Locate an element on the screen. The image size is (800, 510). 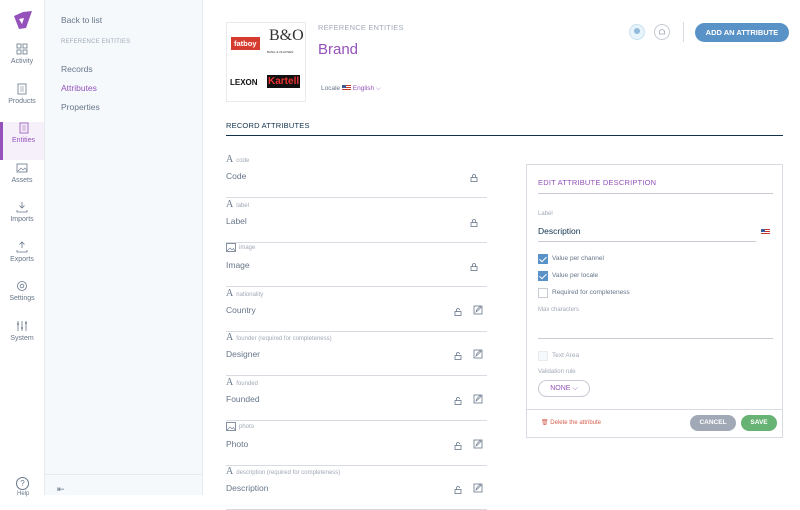
section-divider is located at coordinates (504, 135).